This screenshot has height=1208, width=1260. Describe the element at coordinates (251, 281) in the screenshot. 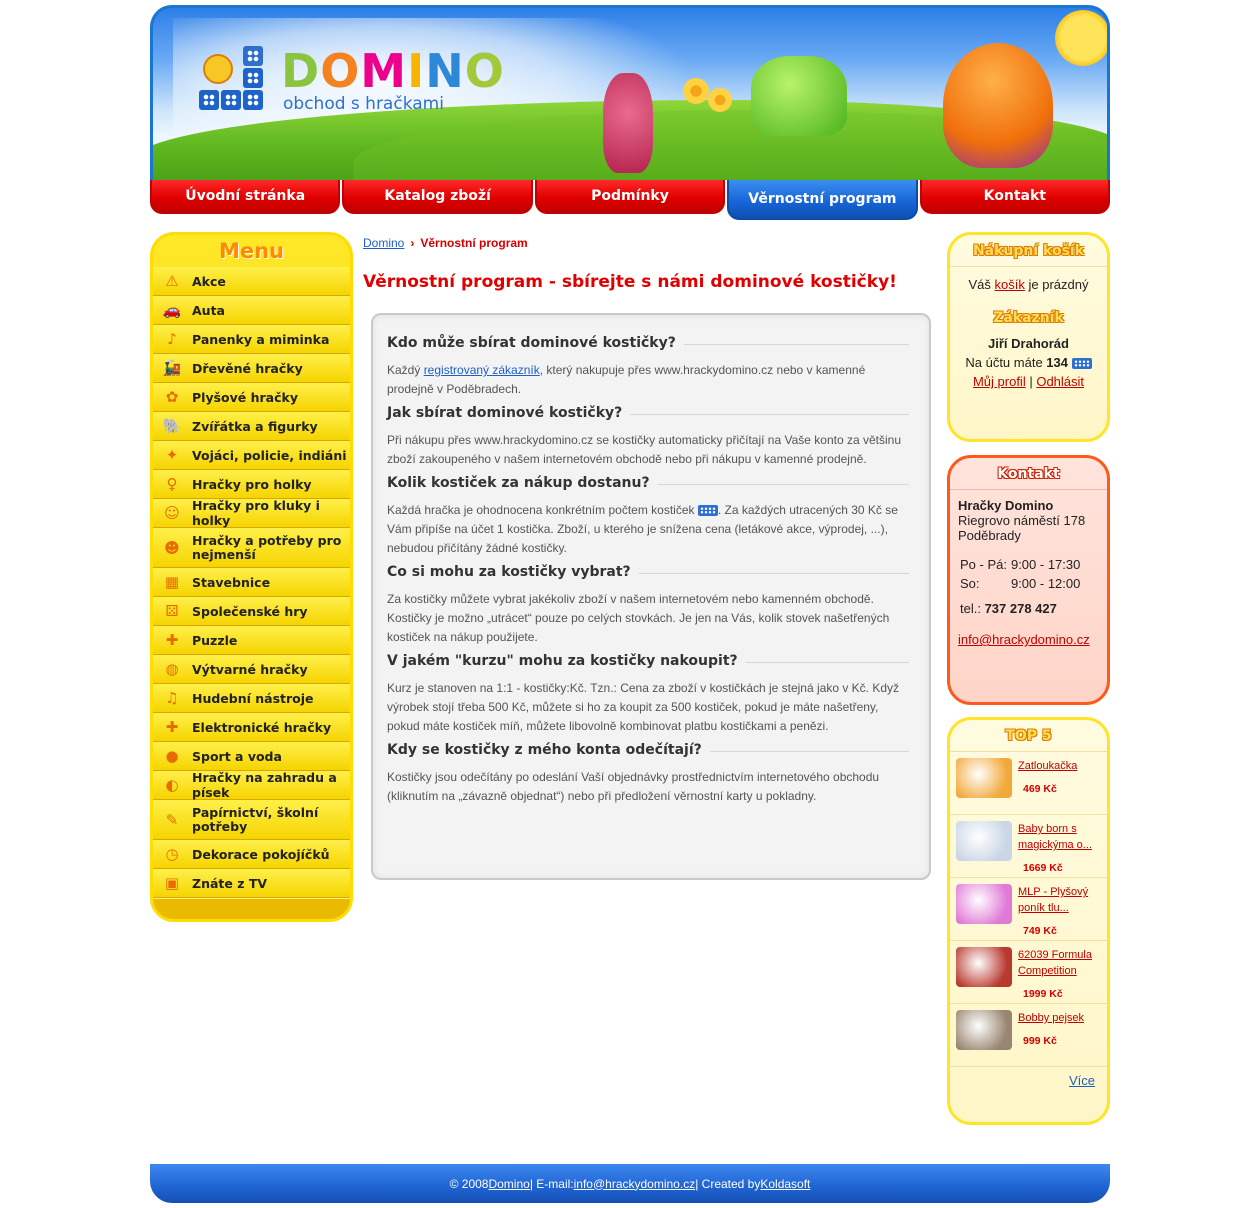

I see `menu-item: ⚠ Akce` at that location.